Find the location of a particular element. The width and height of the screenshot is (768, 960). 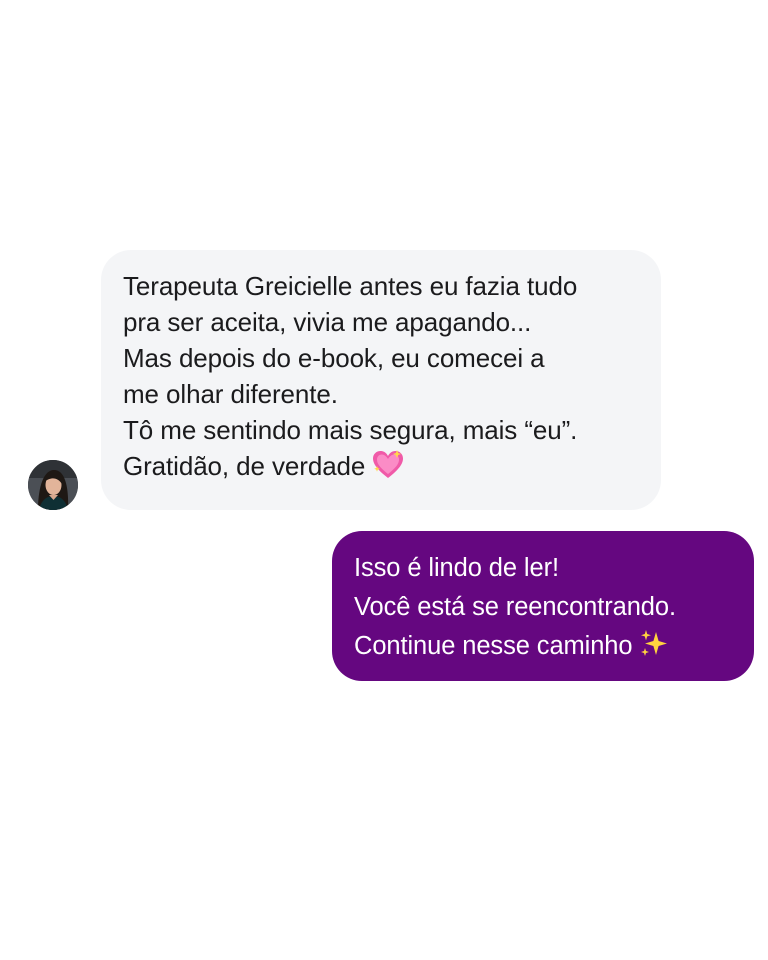

message-line: Gratidão, de verdade is located at coordinates (244, 466).